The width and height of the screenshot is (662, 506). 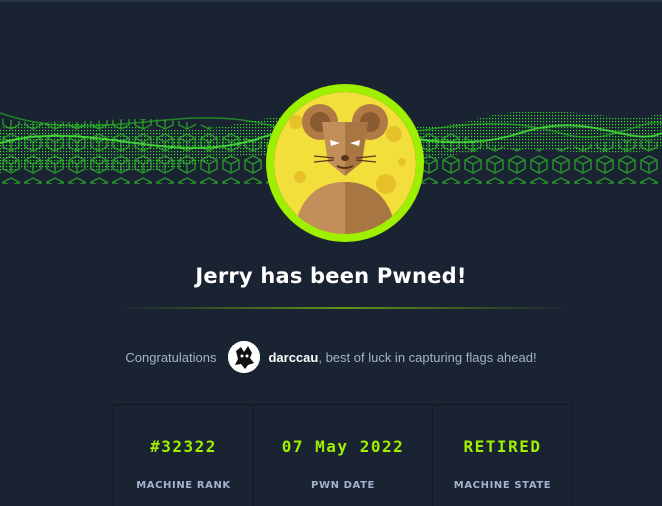 I want to click on machine-state-label: MACHINE STATE, so click(x=502, y=485).